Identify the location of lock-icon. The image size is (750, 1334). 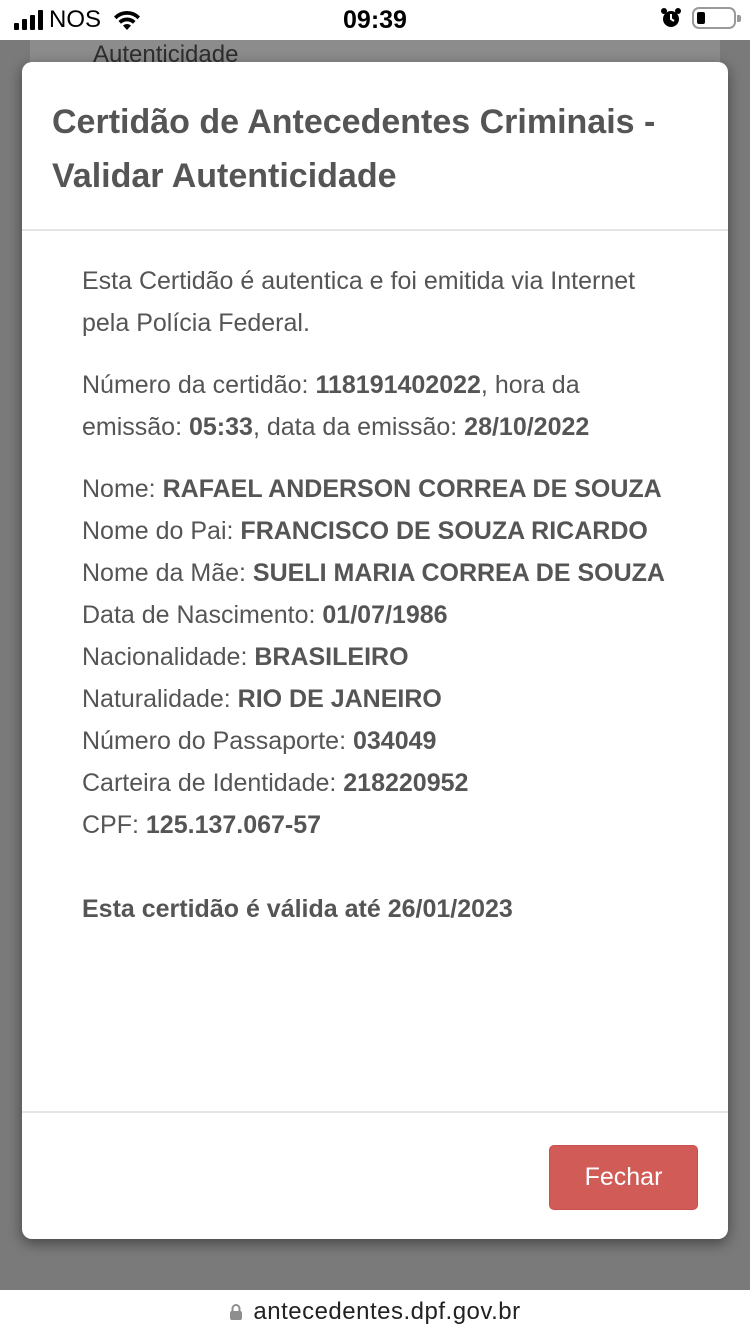
(236, 1312).